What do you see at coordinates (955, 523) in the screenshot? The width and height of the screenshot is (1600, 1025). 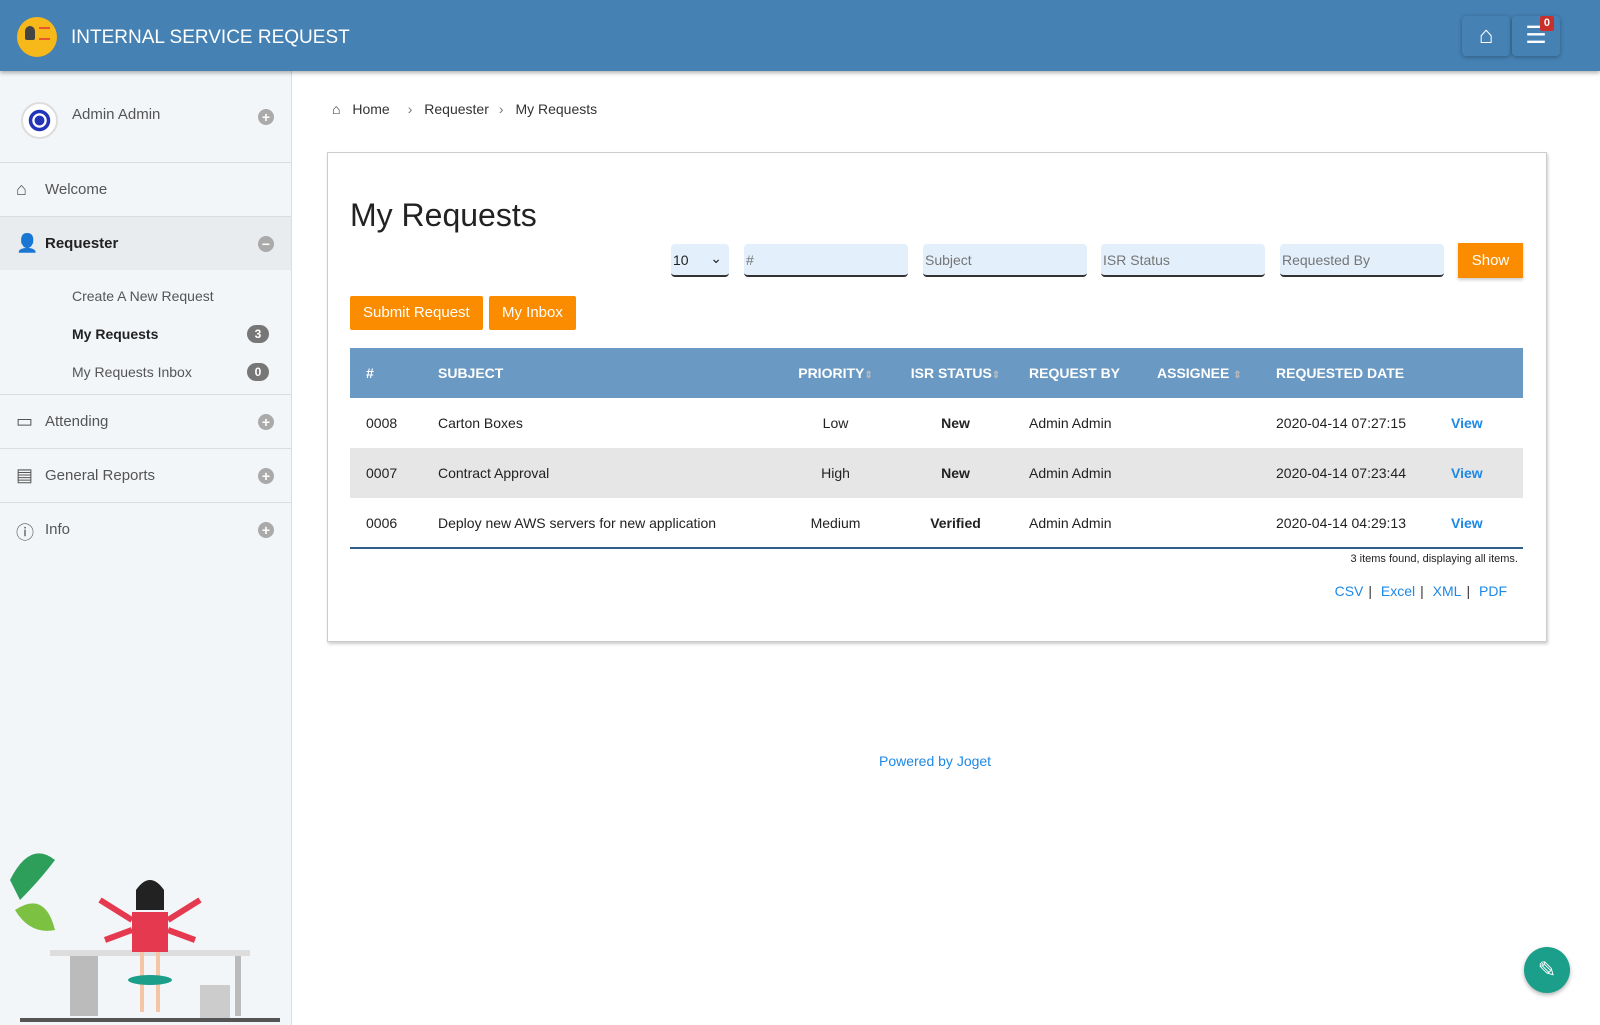 I see `cell-status: Verified` at bounding box center [955, 523].